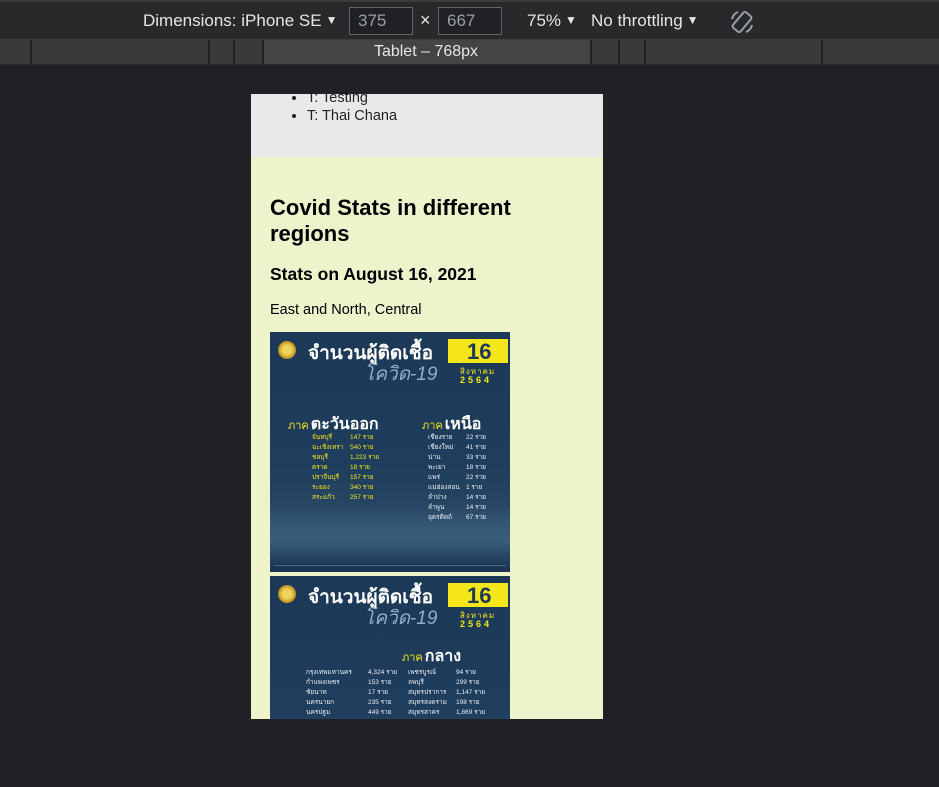 The image size is (939, 787). I want to click on width-input: 375, so click(381, 21).